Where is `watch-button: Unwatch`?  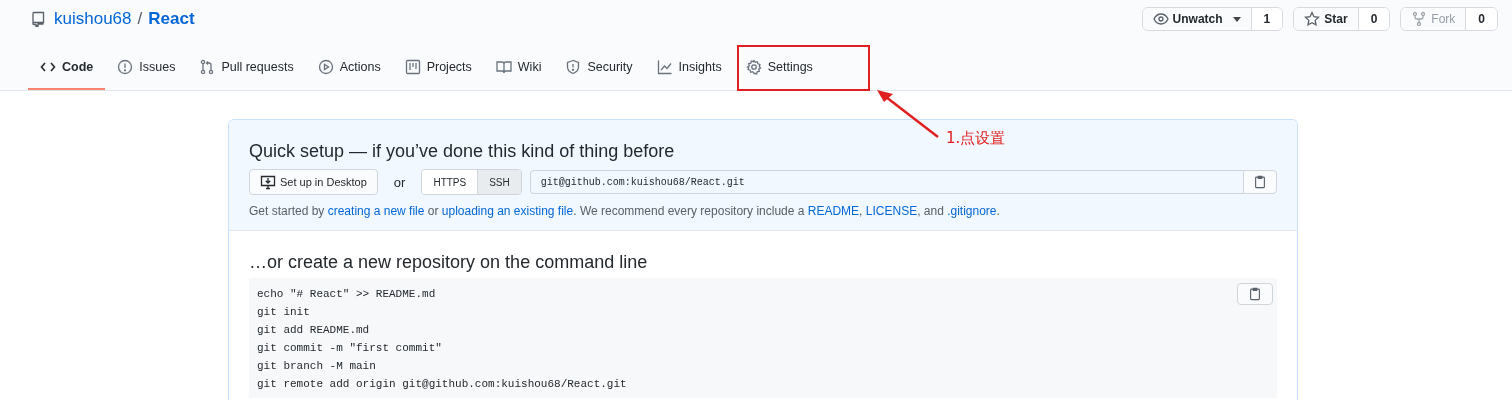 watch-button: Unwatch is located at coordinates (1197, 19).